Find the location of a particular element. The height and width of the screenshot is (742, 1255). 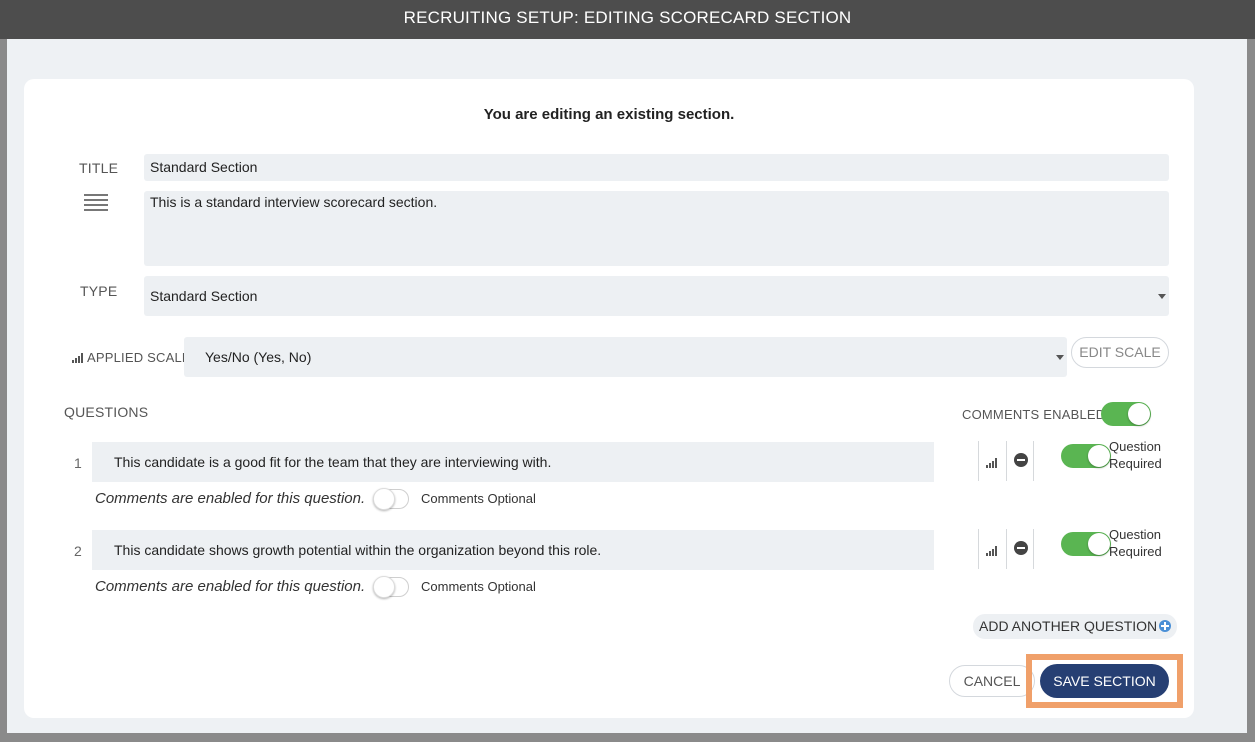

add-question-label: ADD ANOTHER QUESTION is located at coordinates (1068, 626).